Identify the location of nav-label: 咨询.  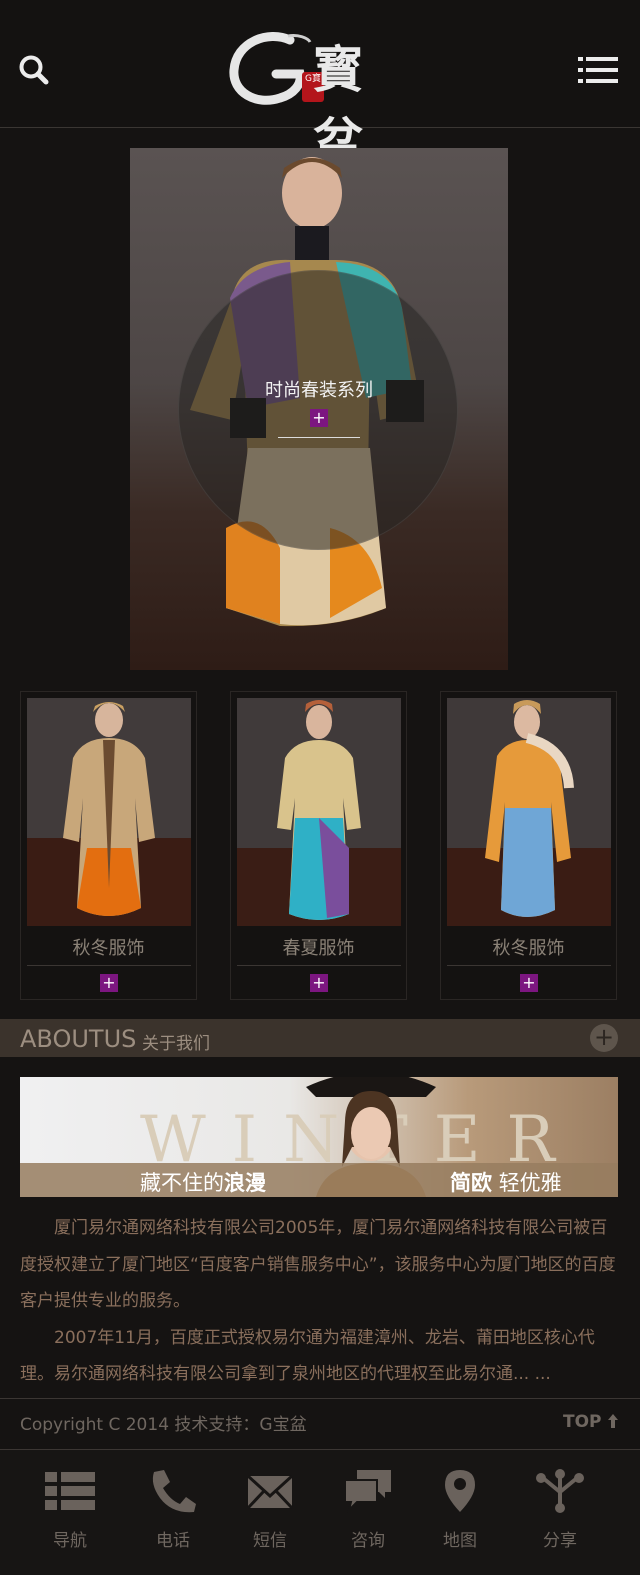
(368, 1541).